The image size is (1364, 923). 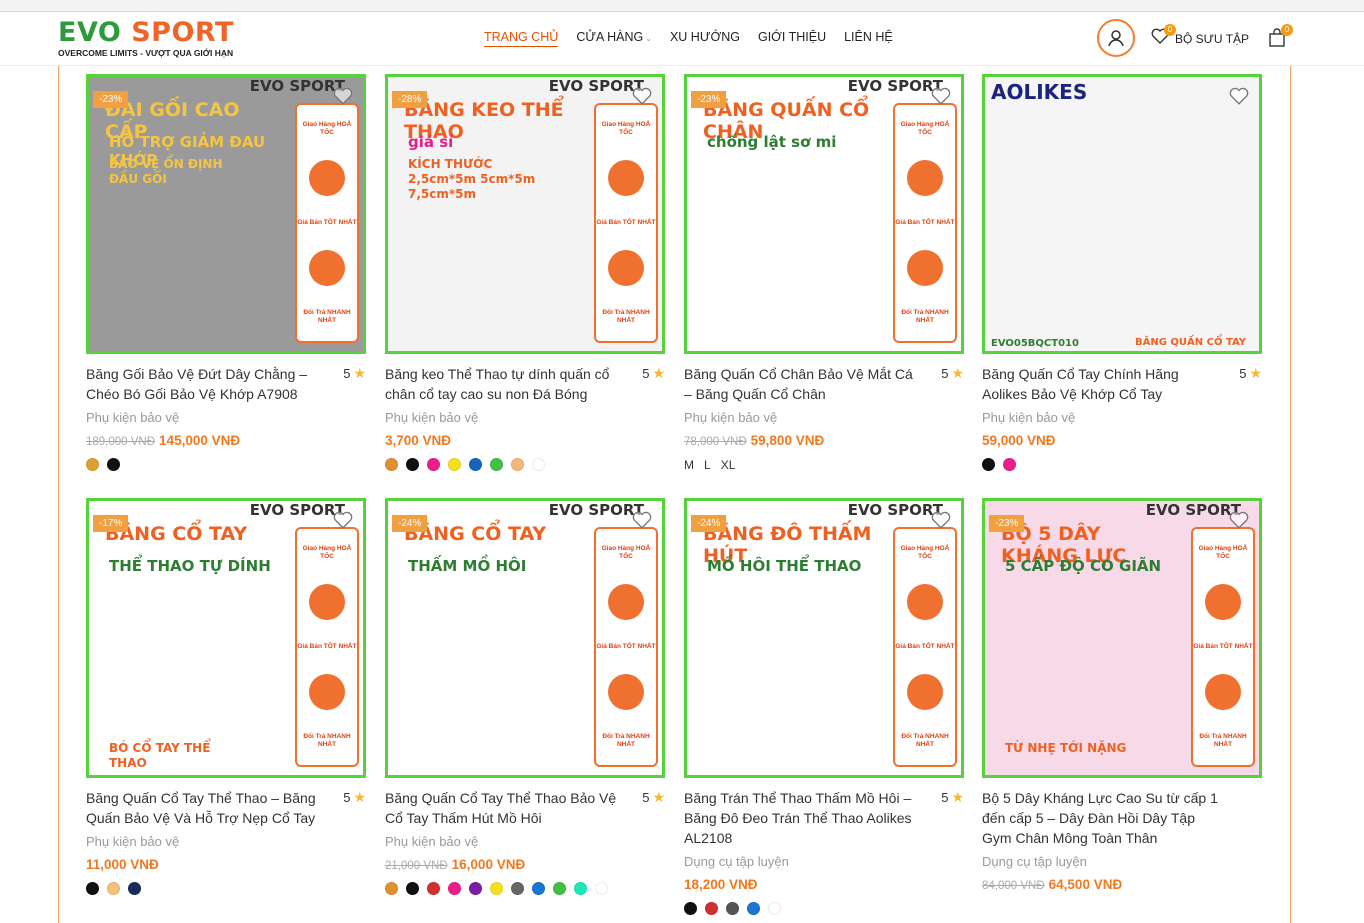 I want to click on account-button, so click(x=1116, y=38).